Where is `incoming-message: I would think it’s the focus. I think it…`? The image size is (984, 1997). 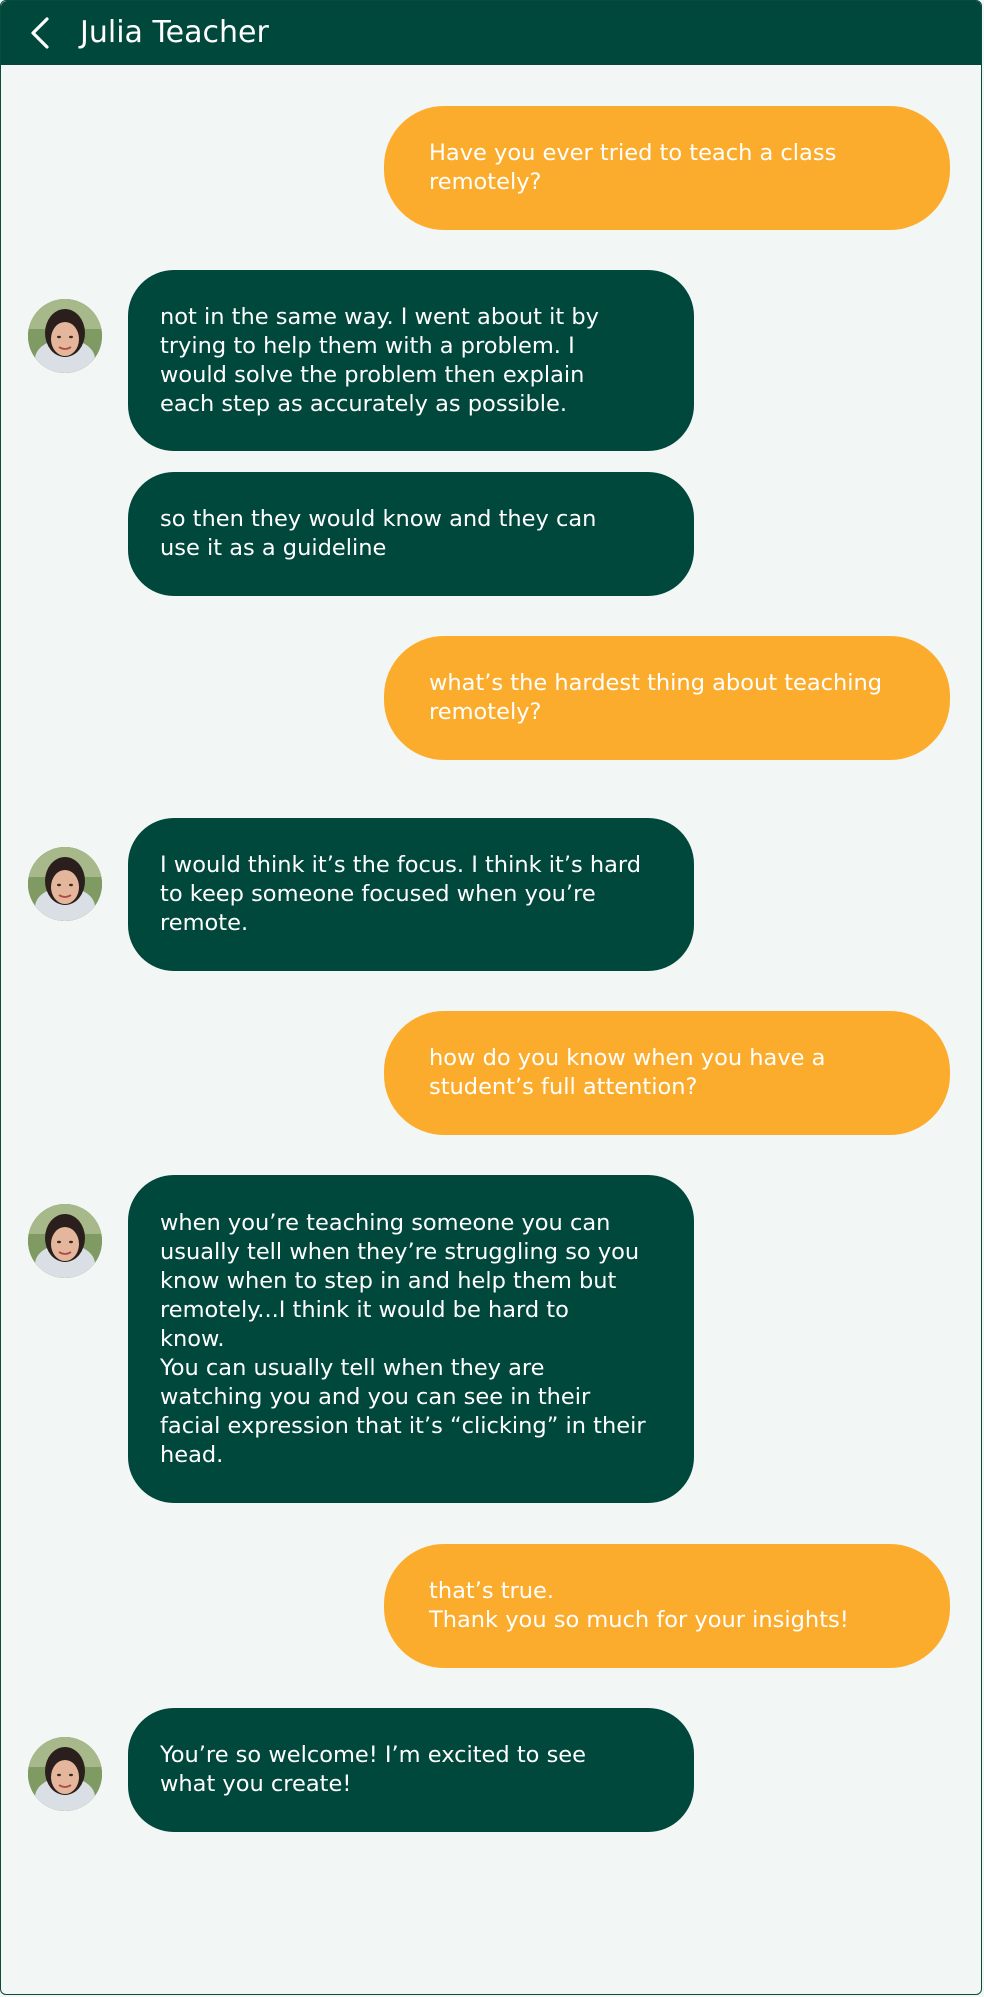
incoming-message: I would think it’s the focus. I think it… is located at coordinates (411, 894).